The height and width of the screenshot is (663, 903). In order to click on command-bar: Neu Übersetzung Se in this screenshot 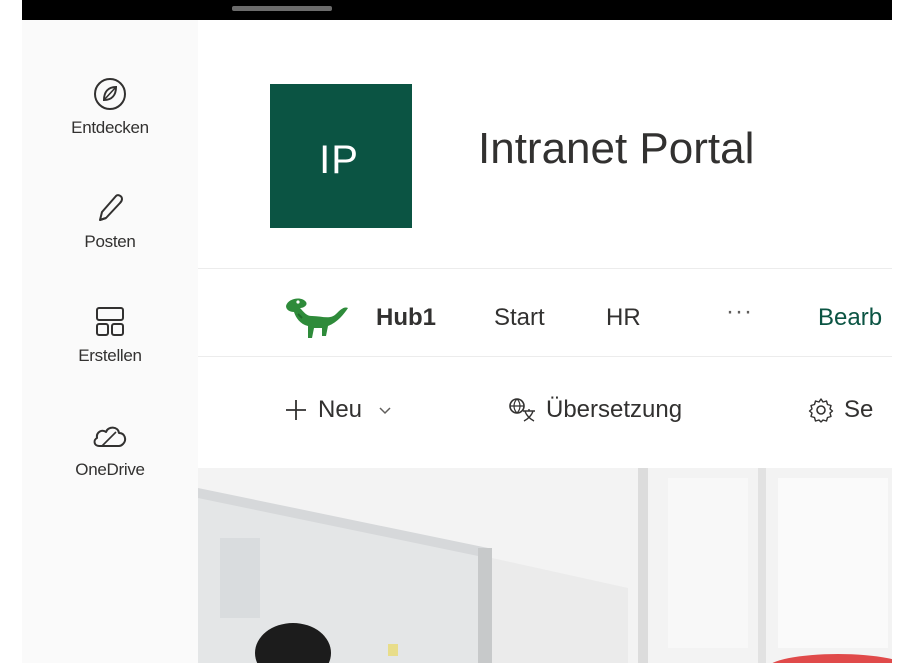, I will do `click(545, 412)`.